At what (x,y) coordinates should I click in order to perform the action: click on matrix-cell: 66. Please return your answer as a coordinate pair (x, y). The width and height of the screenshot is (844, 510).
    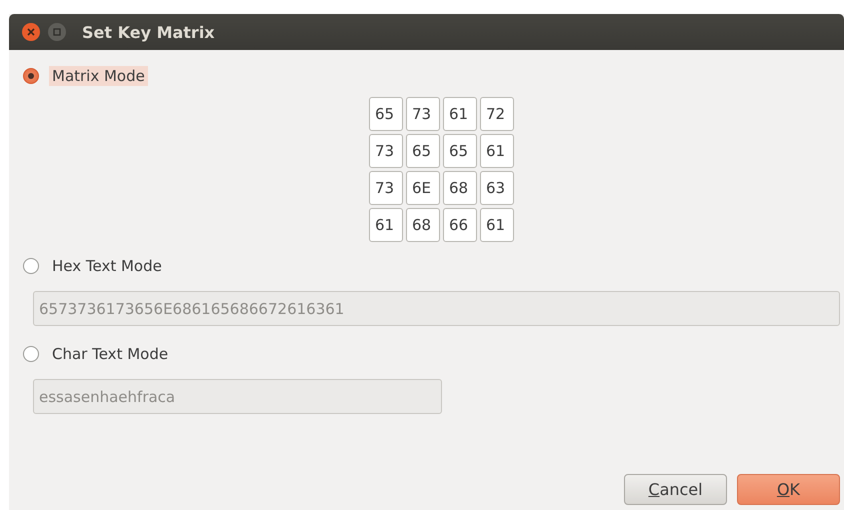
    Looking at the image, I should click on (460, 225).